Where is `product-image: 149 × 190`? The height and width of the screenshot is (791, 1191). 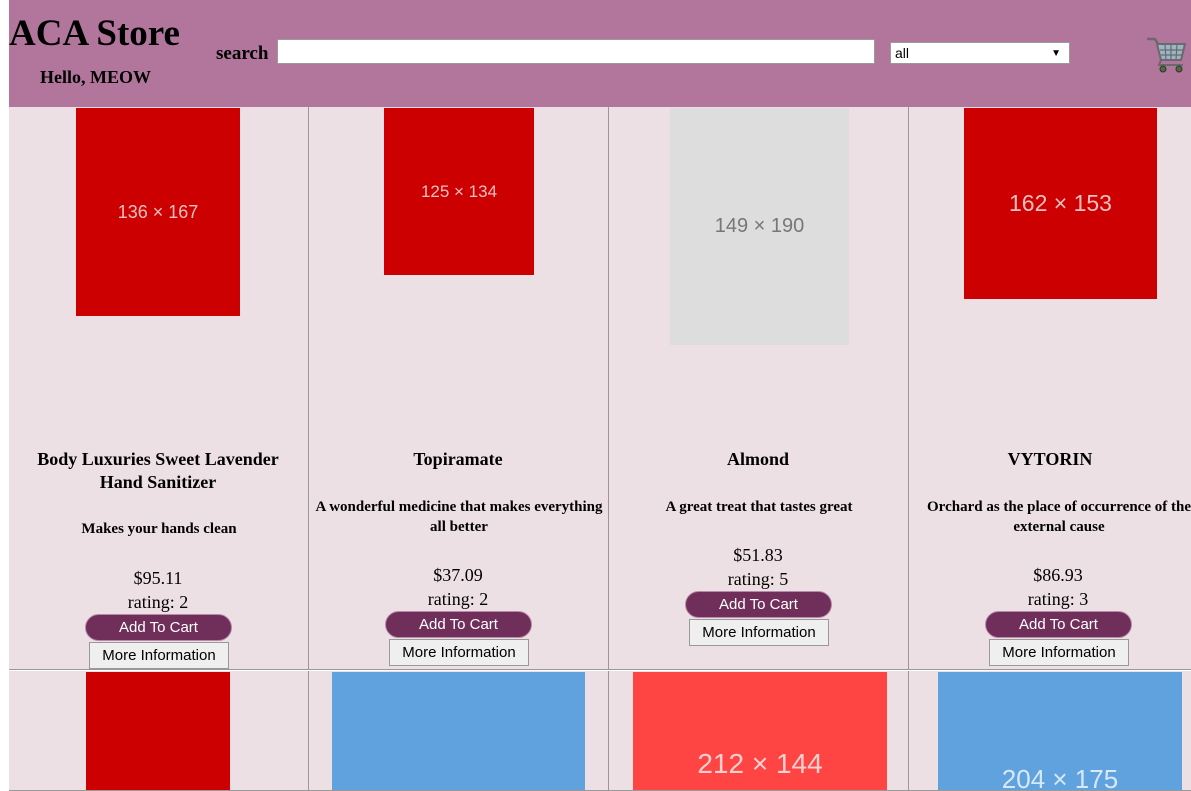
product-image: 149 × 190 is located at coordinates (759, 226).